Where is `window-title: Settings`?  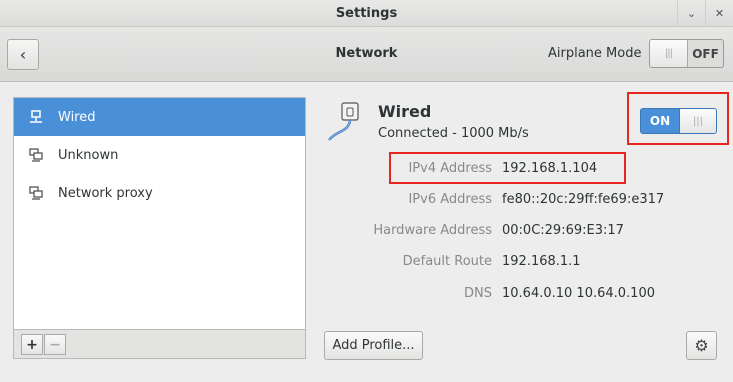 window-title: Settings is located at coordinates (366, 13).